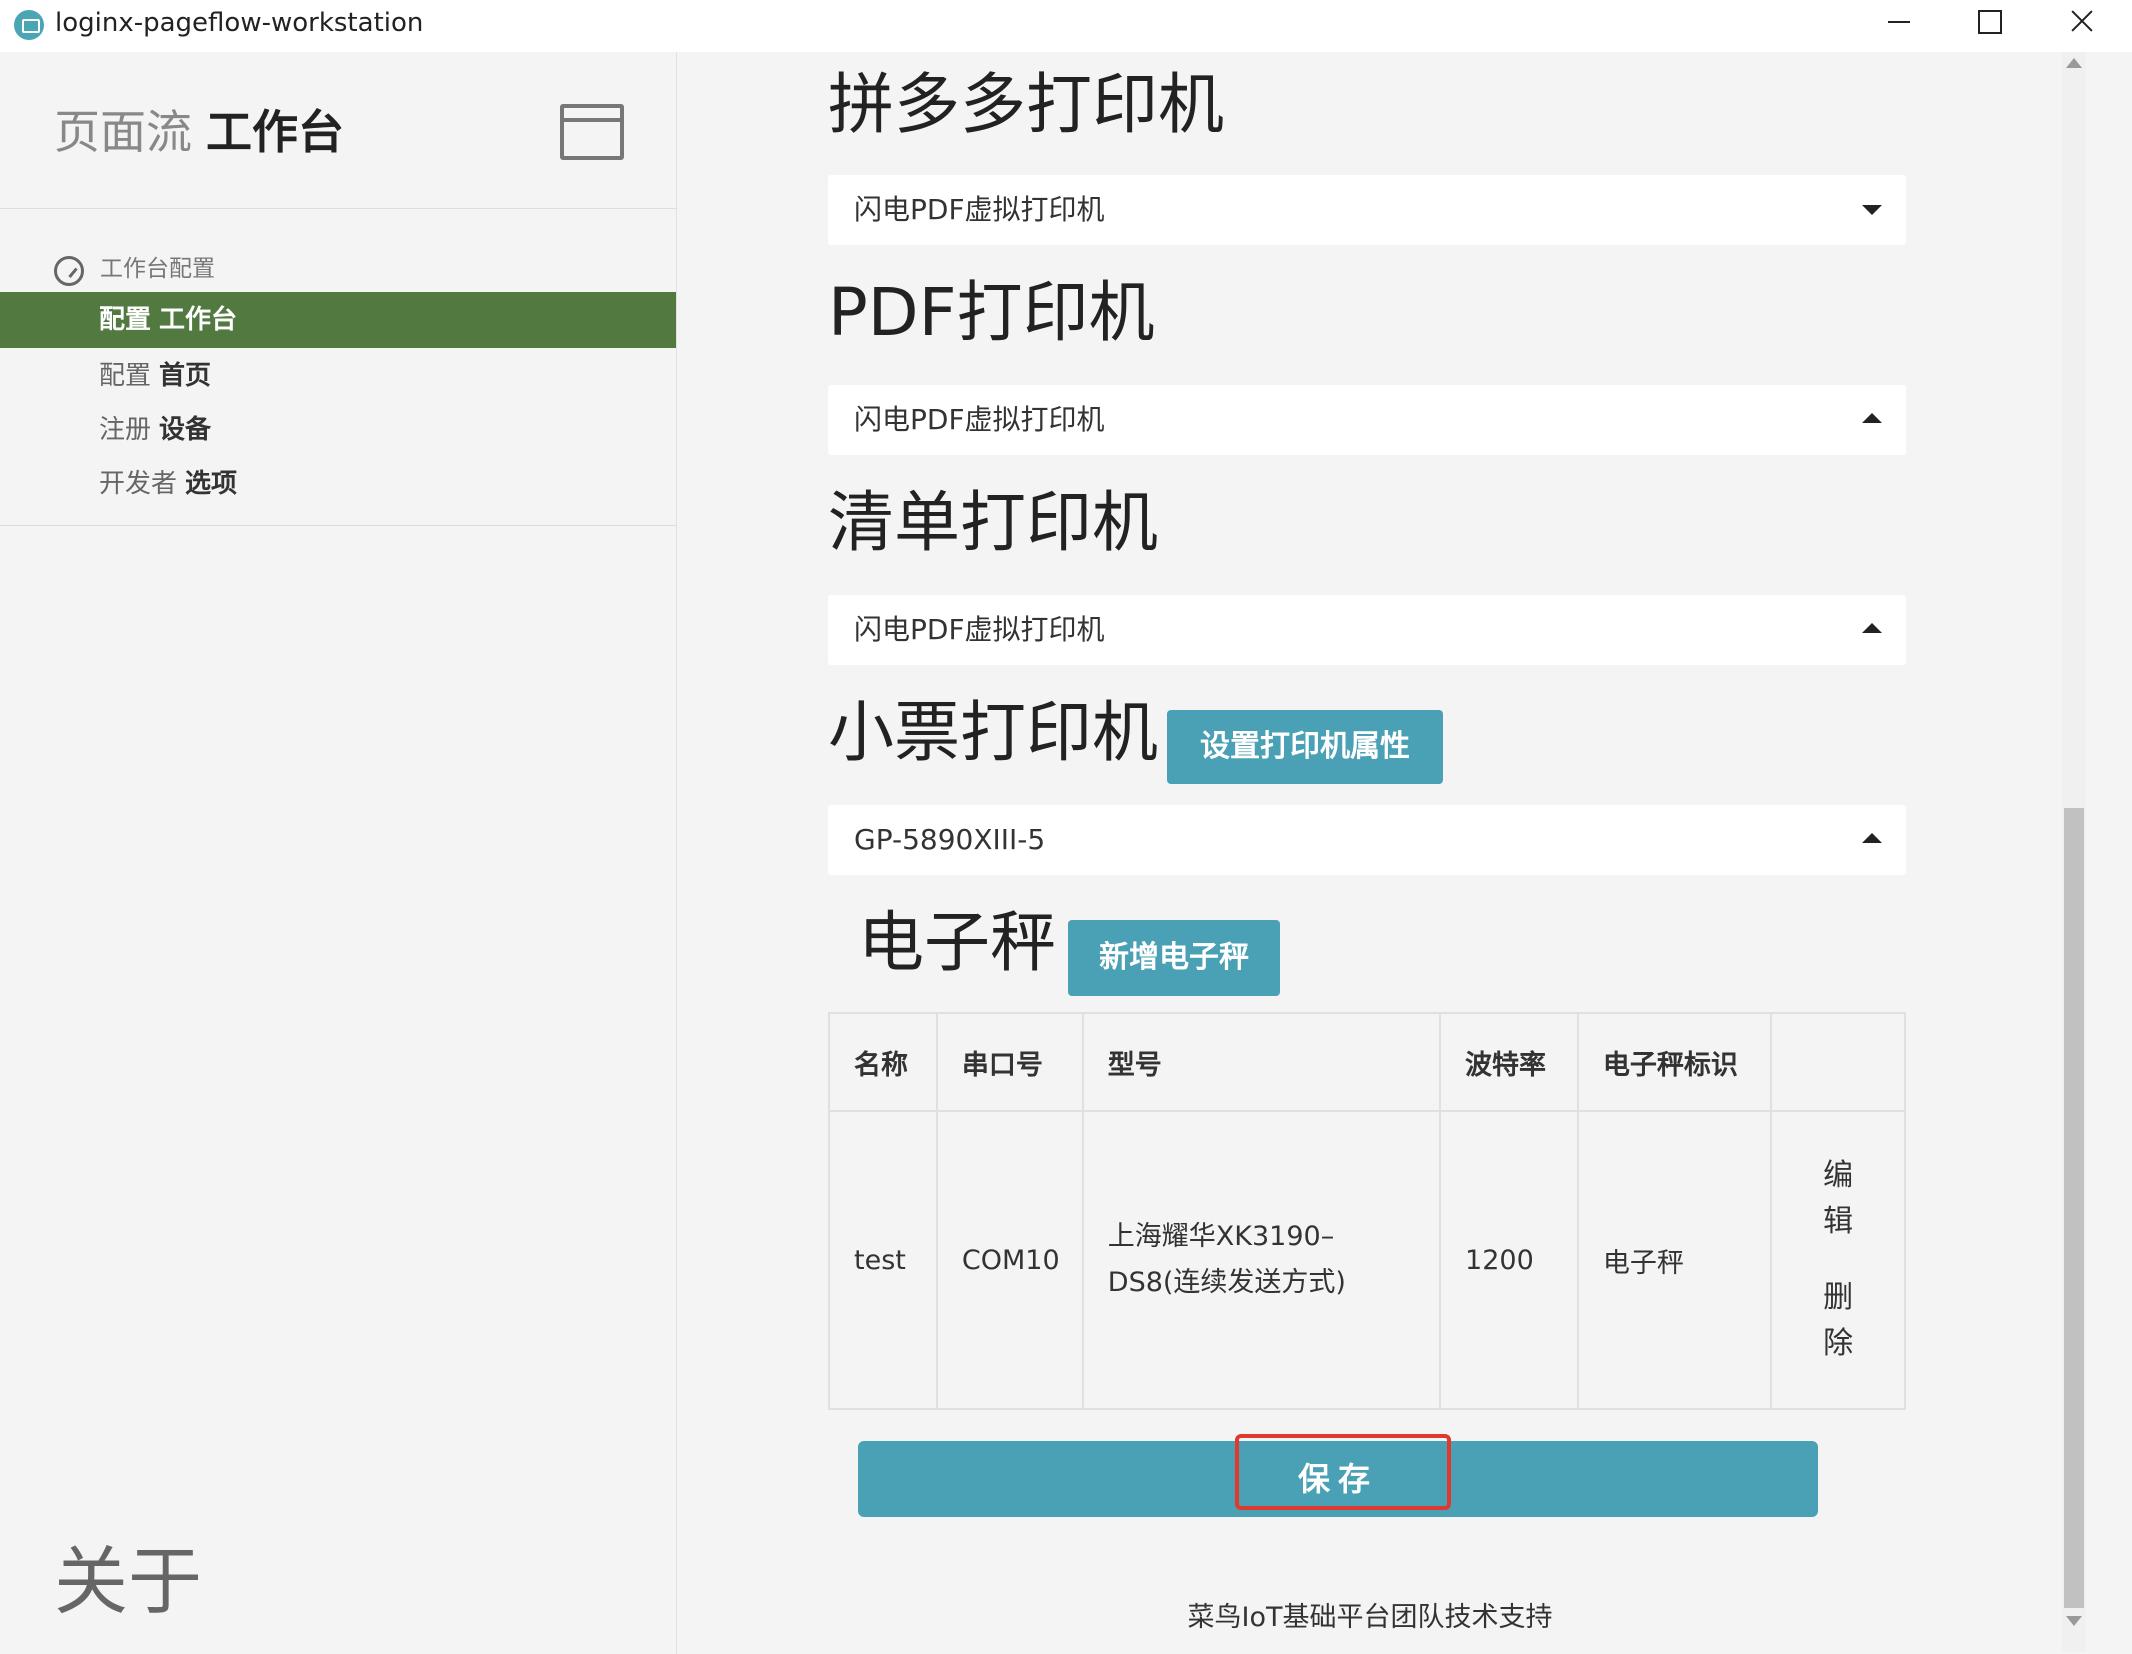 The width and height of the screenshot is (2132, 1654). Describe the element at coordinates (1009, 1260) in the screenshot. I see `cell-port: COM10` at that location.